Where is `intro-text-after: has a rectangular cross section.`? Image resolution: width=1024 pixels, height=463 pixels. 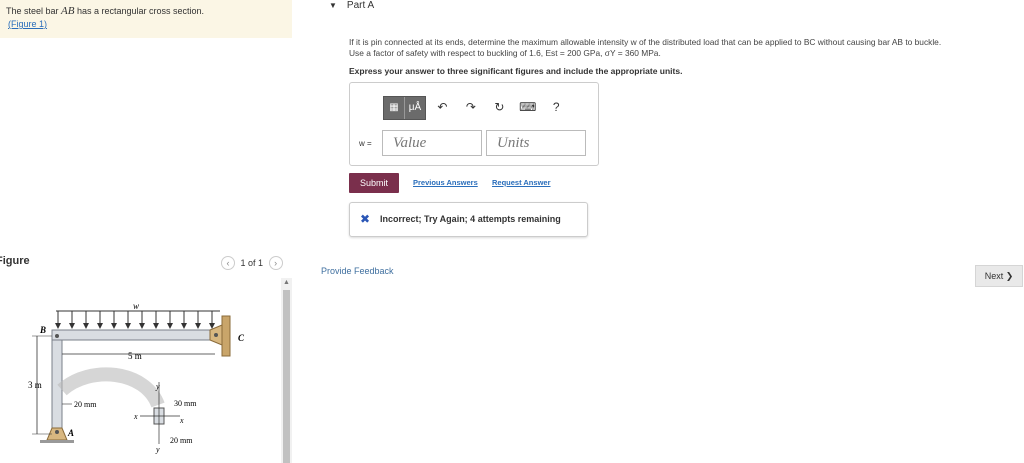 intro-text-after: has a rectangular cross section. is located at coordinates (139, 11).